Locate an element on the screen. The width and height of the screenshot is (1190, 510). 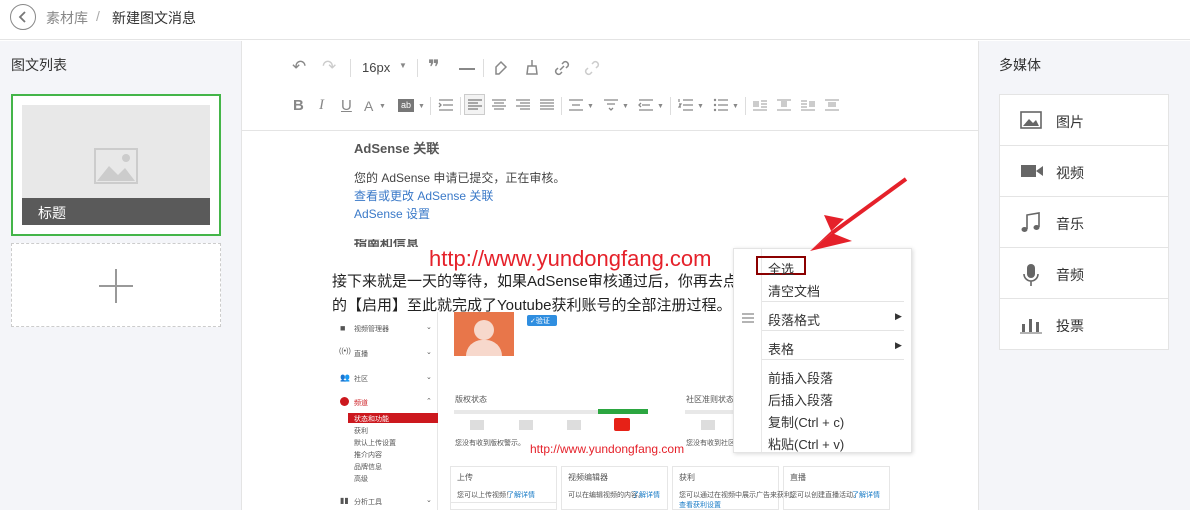
menu-item-insert-paragraph-before: 前插入段落 is located at coordinates (800, 377).